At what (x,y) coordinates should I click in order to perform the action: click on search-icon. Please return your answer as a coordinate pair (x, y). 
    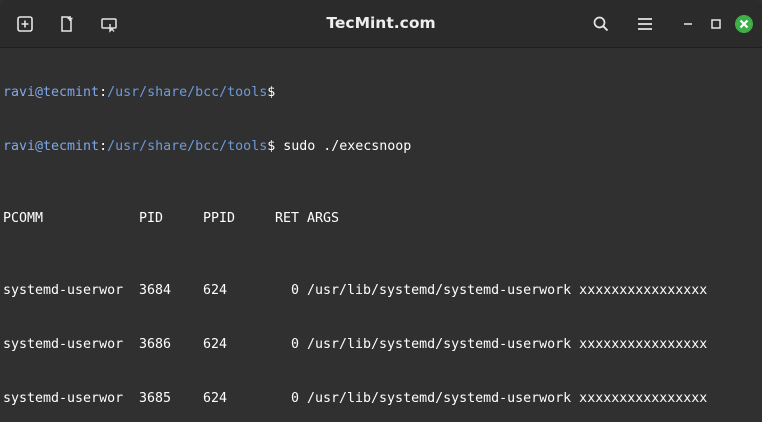
    Looking at the image, I should click on (601, 24).